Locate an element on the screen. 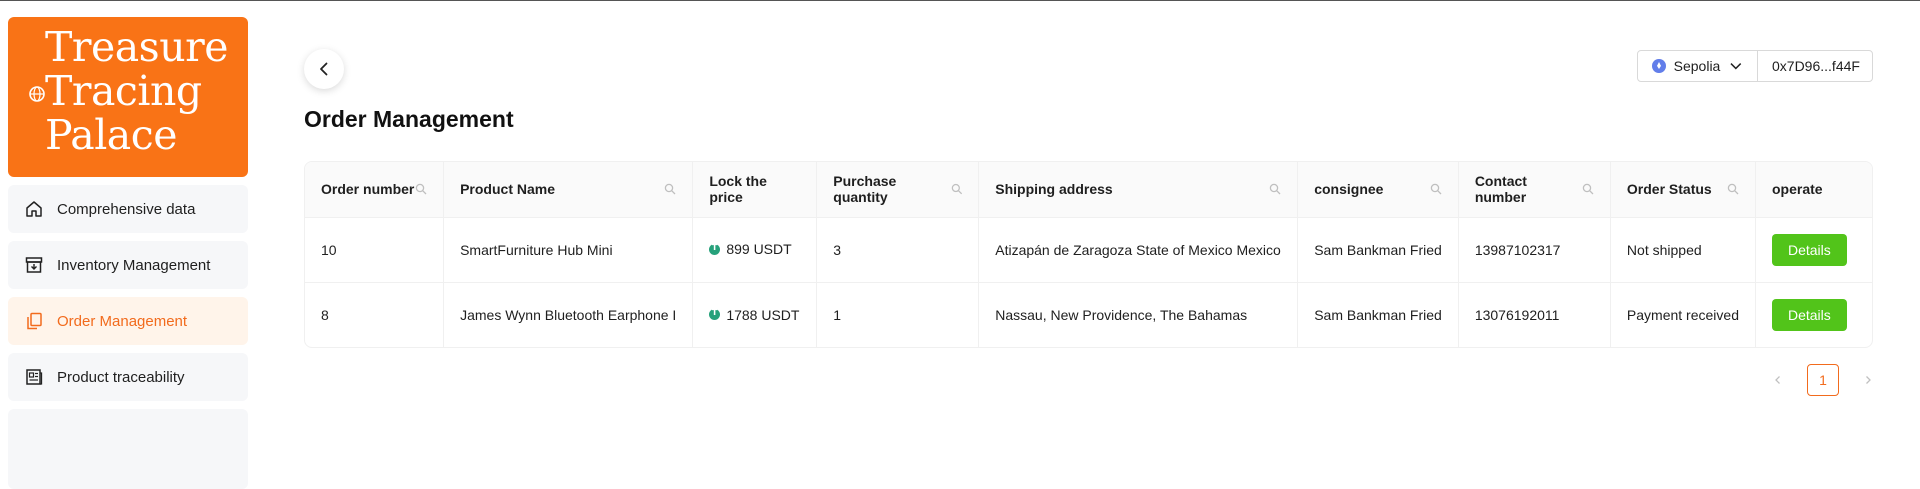 Image resolution: width=1920 pixels, height=489 pixels. cell-price: 1788 USDT is located at coordinates (755, 314).